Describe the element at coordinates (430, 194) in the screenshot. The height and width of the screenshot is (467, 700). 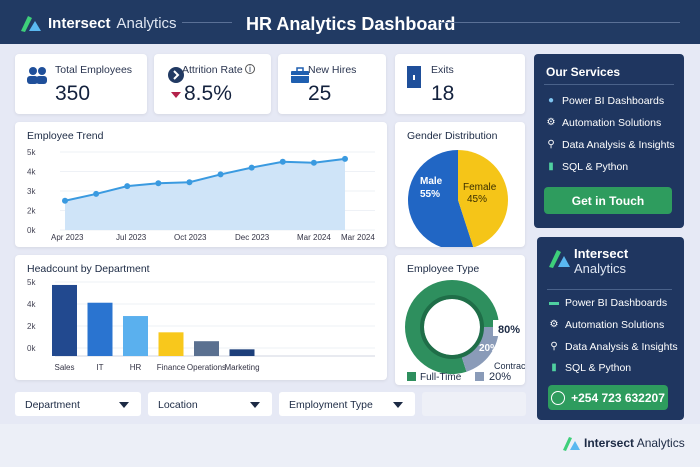
I see `male-value: 55%` at that location.